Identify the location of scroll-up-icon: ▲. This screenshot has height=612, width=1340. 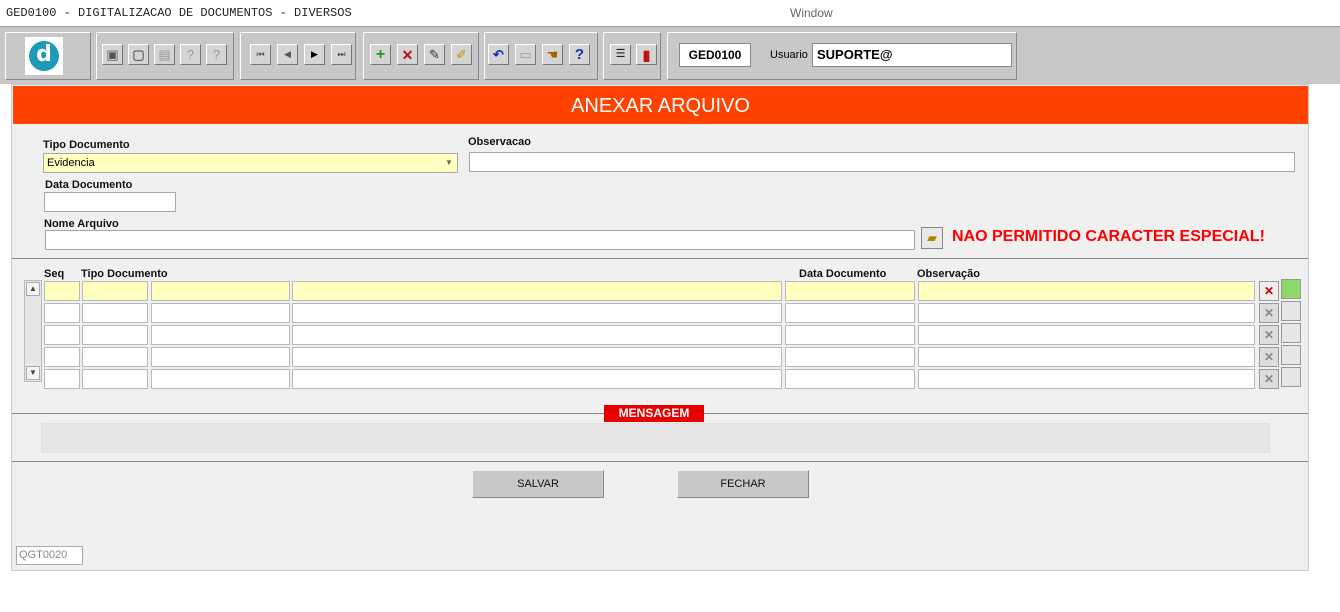
(33, 289).